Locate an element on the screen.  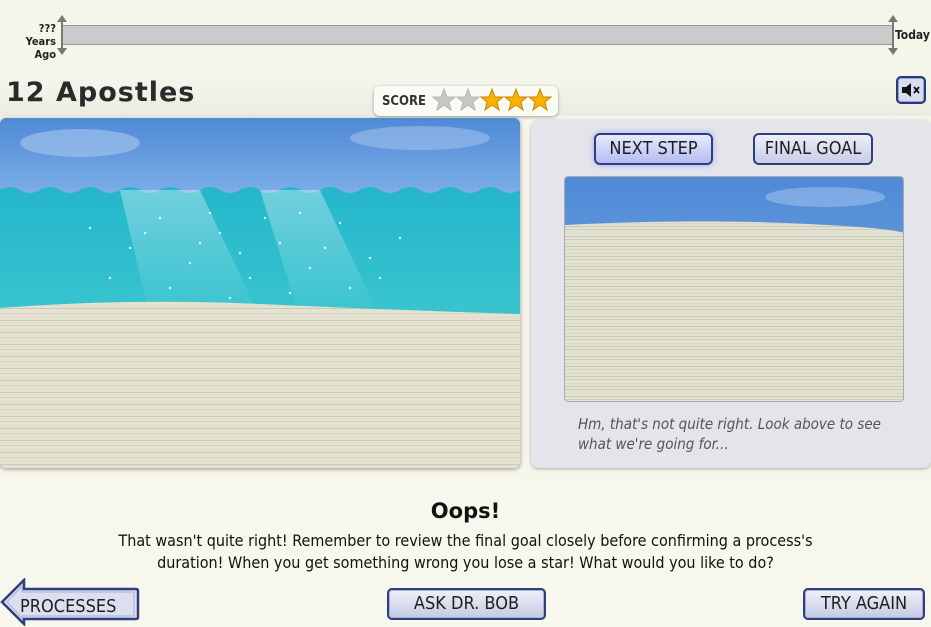
timeline-start-marker is located at coordinates (62, 35).